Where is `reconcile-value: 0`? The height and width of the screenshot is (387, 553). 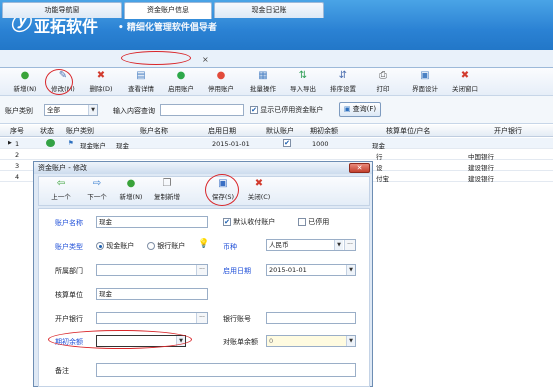 reconcile-value: 0 is located at coordinates (271, 341).